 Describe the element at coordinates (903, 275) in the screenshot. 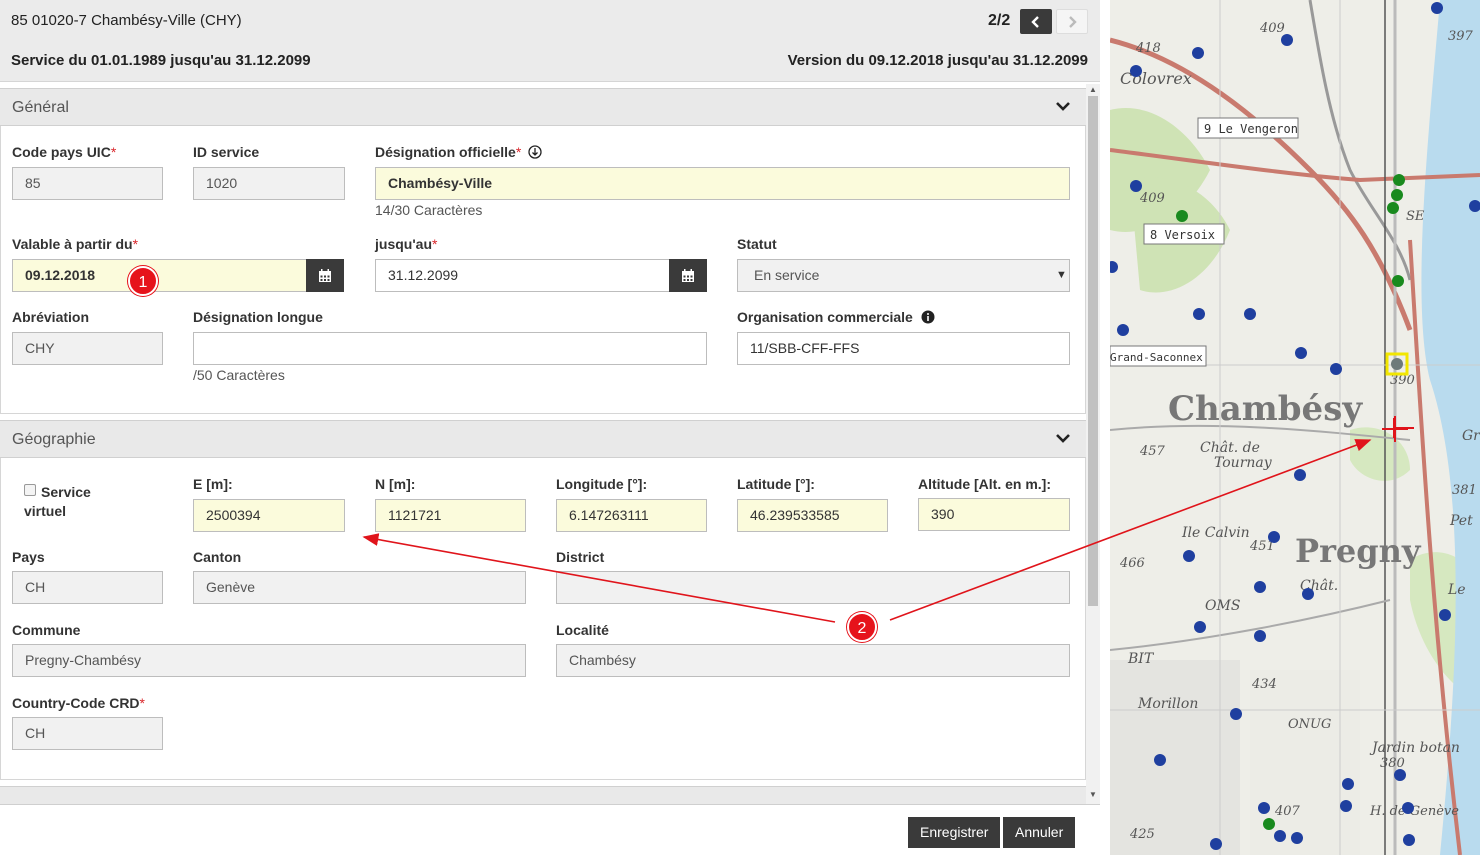

I see `statut-select: En service` at that location.